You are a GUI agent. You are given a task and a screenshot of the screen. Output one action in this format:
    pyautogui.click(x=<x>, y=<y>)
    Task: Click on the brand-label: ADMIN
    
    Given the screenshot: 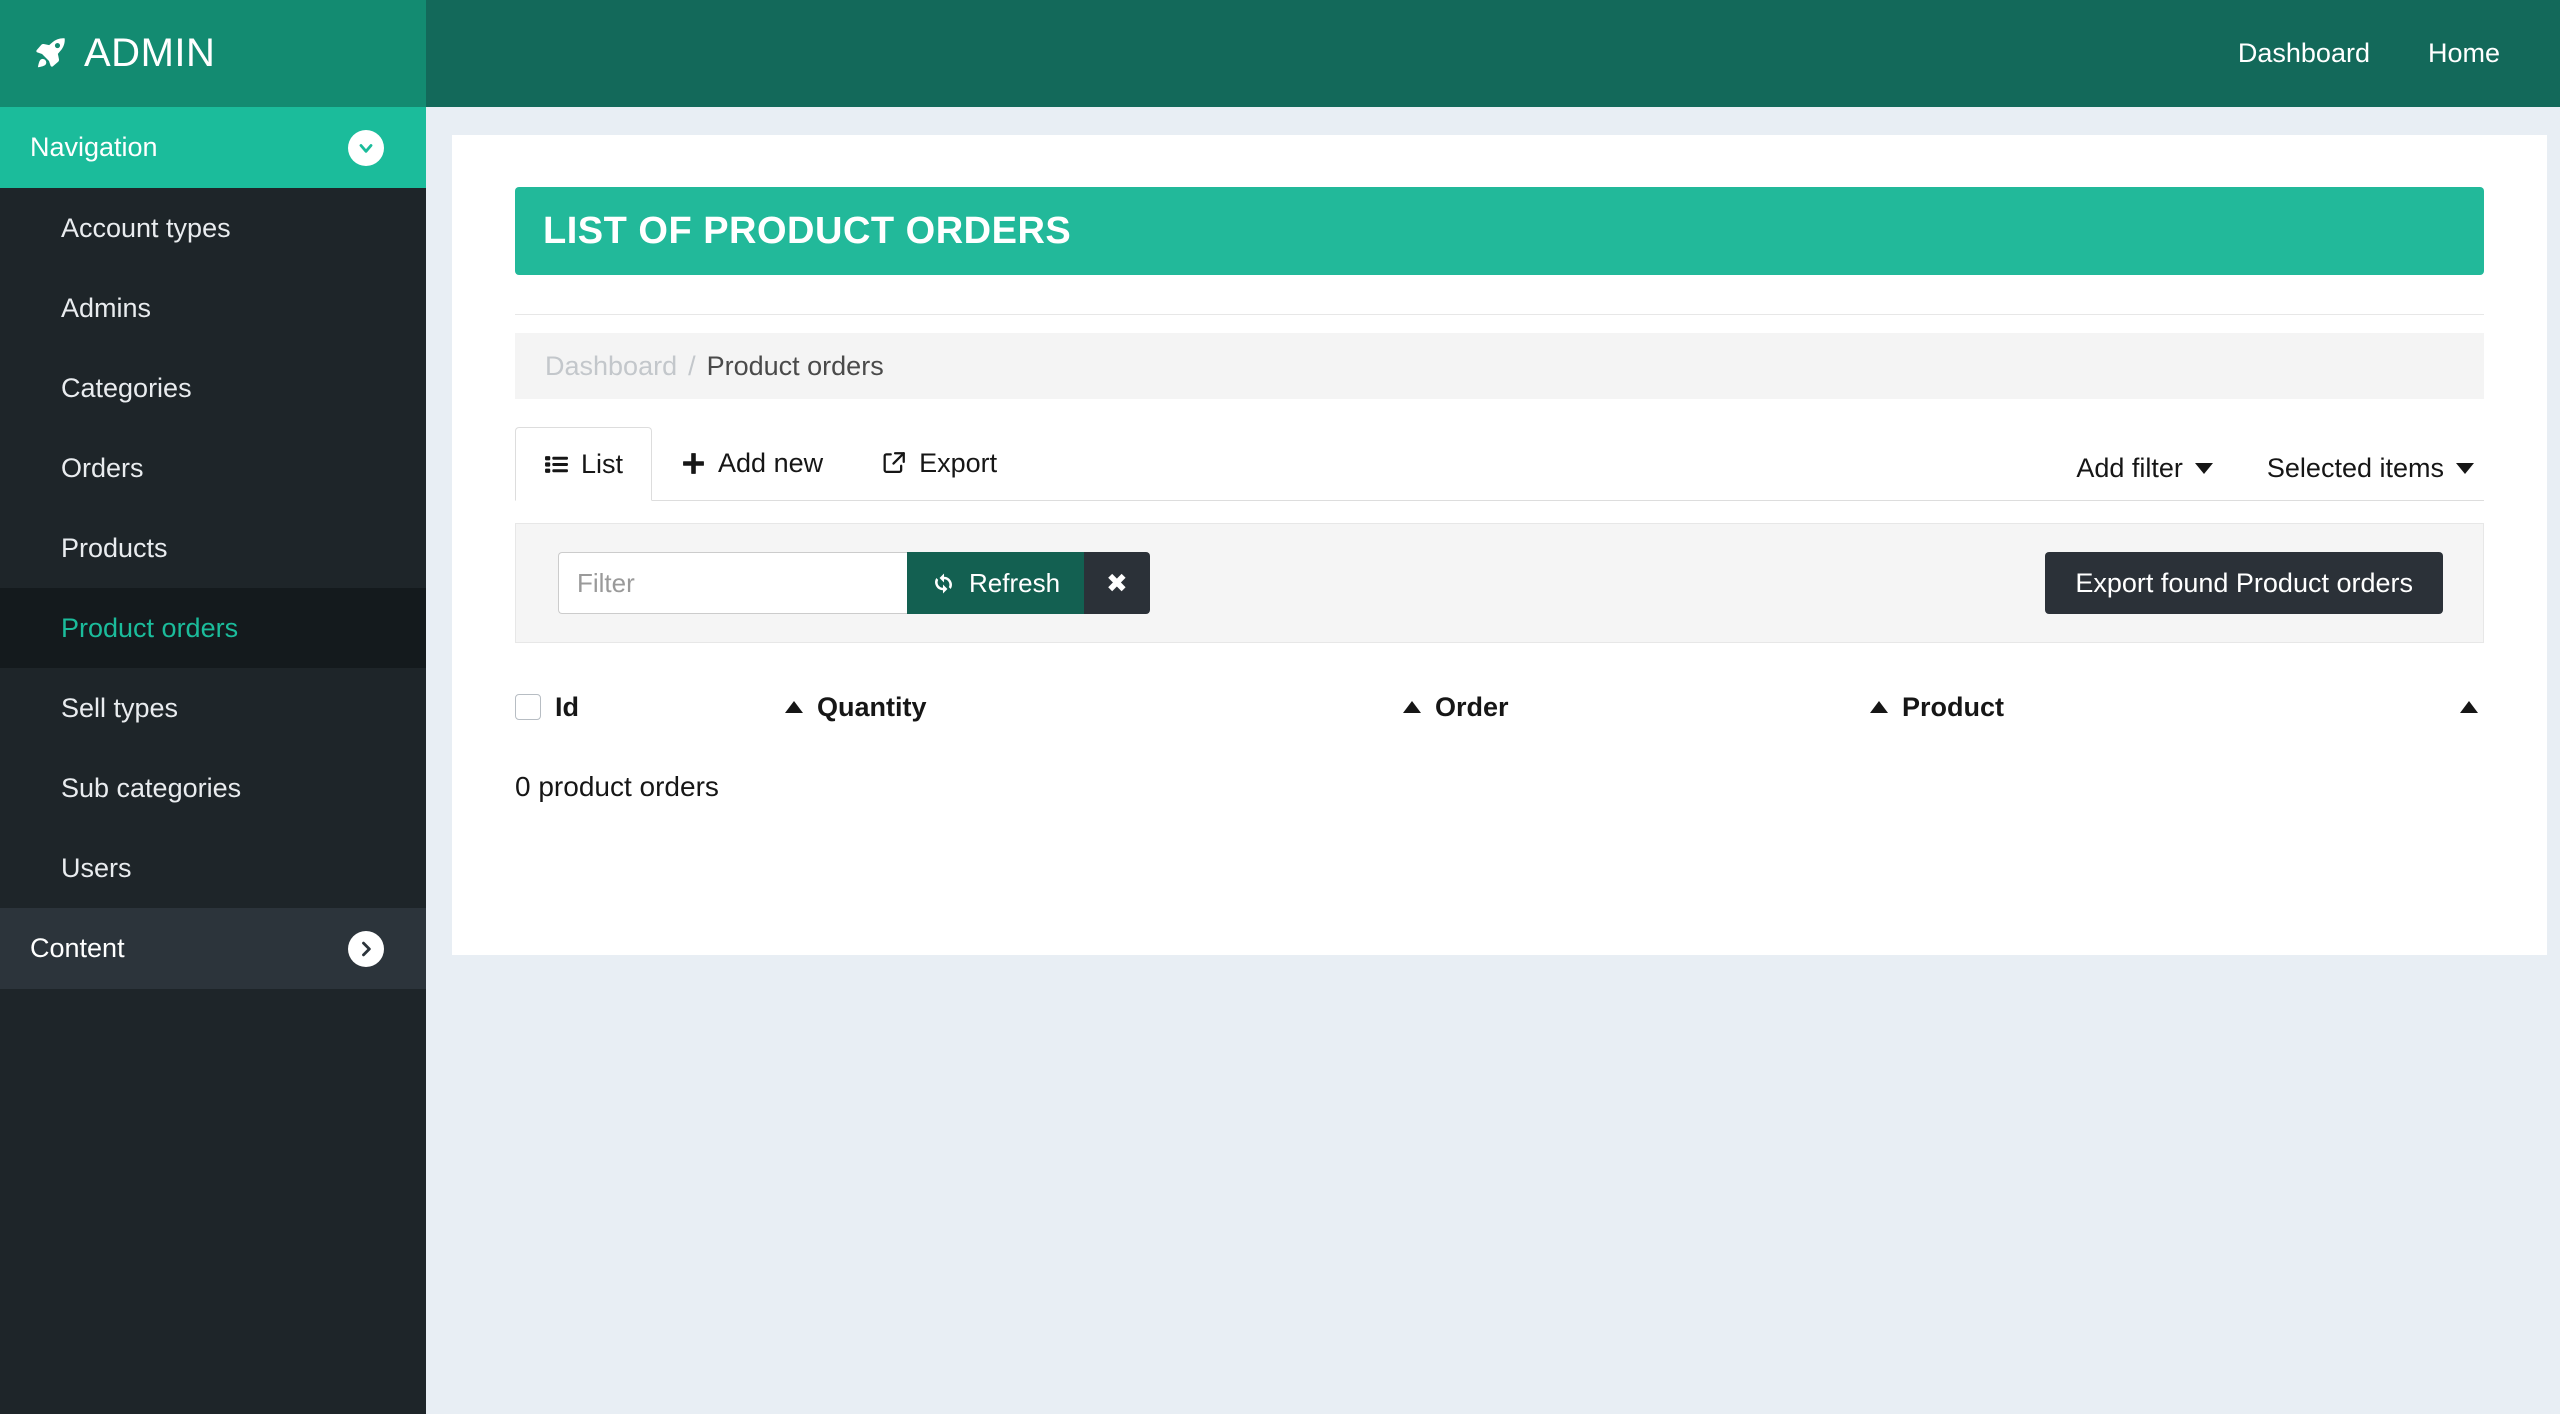 What is the action you would take?
    pyautogui.click(x=150, y=53)
    